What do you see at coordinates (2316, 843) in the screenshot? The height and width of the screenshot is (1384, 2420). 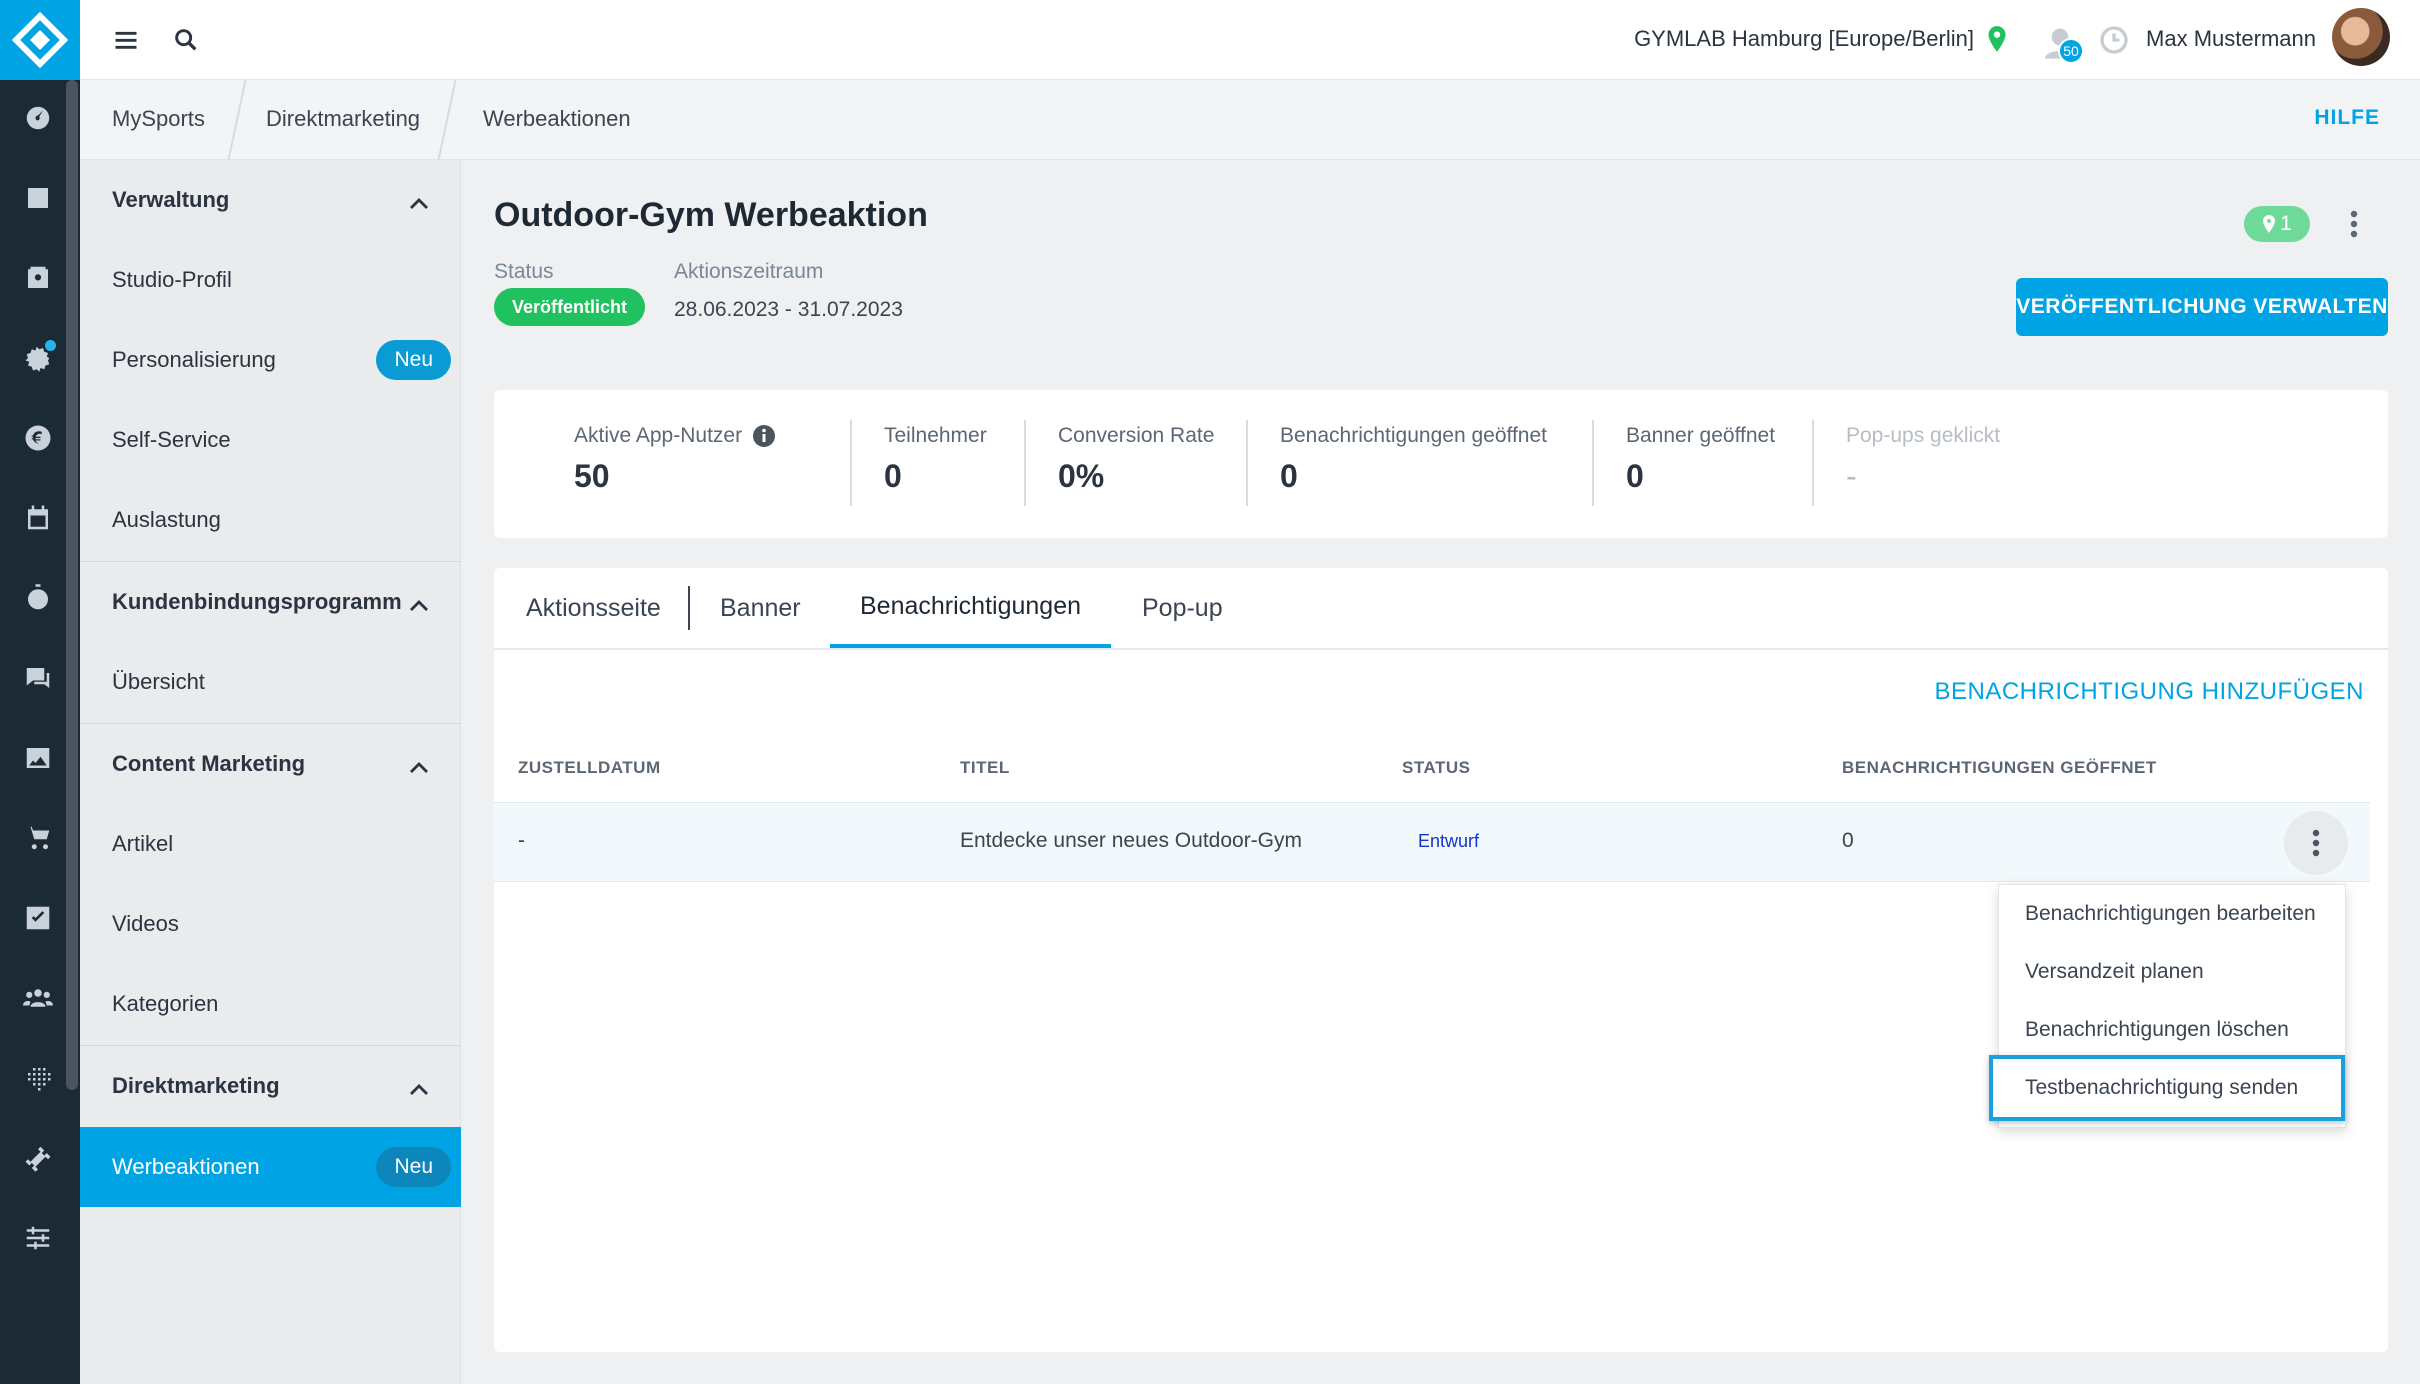 I see `row-more-options-icon` at bounding box center [2316, 843].